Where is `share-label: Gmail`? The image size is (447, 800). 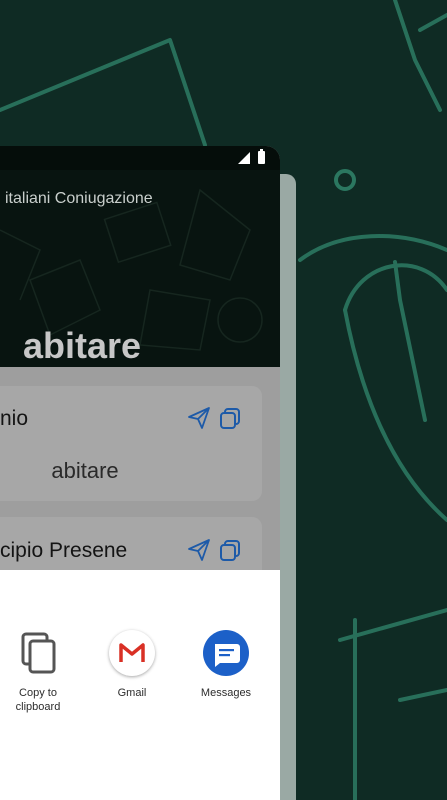
share-label: Gmail is located at coordinates (132, 693).